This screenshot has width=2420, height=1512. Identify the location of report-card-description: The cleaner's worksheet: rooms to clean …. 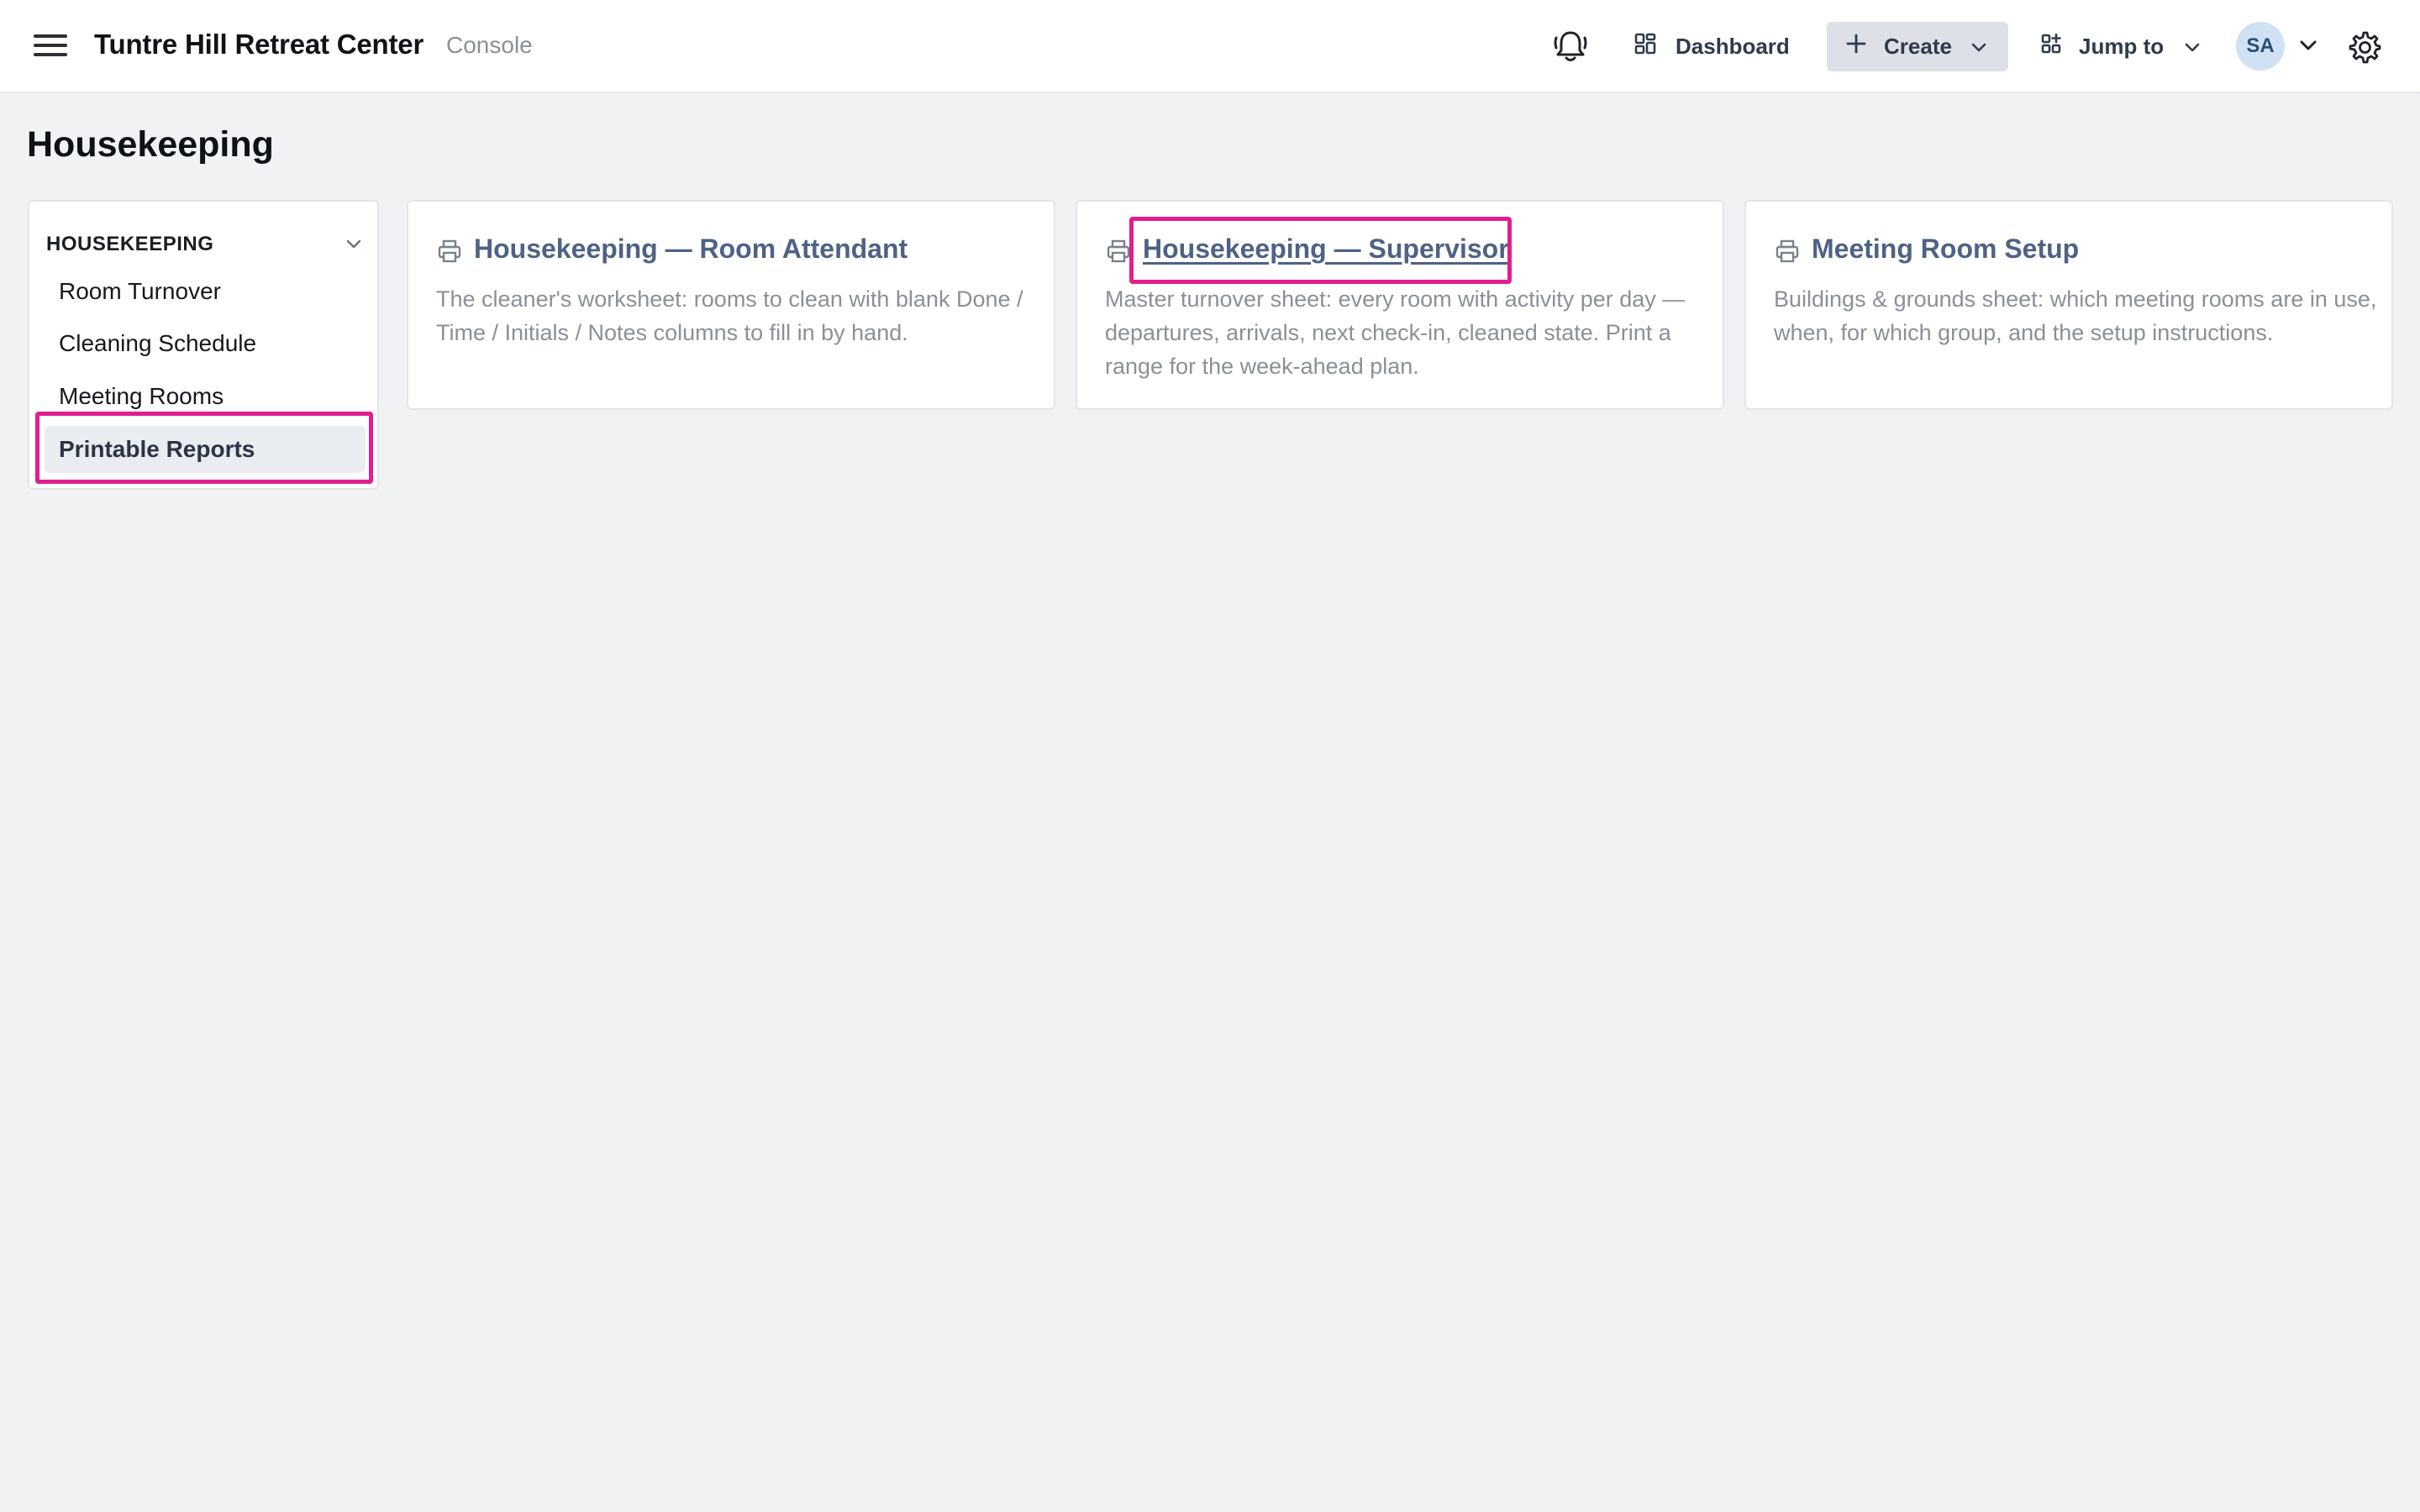
(729, 315).